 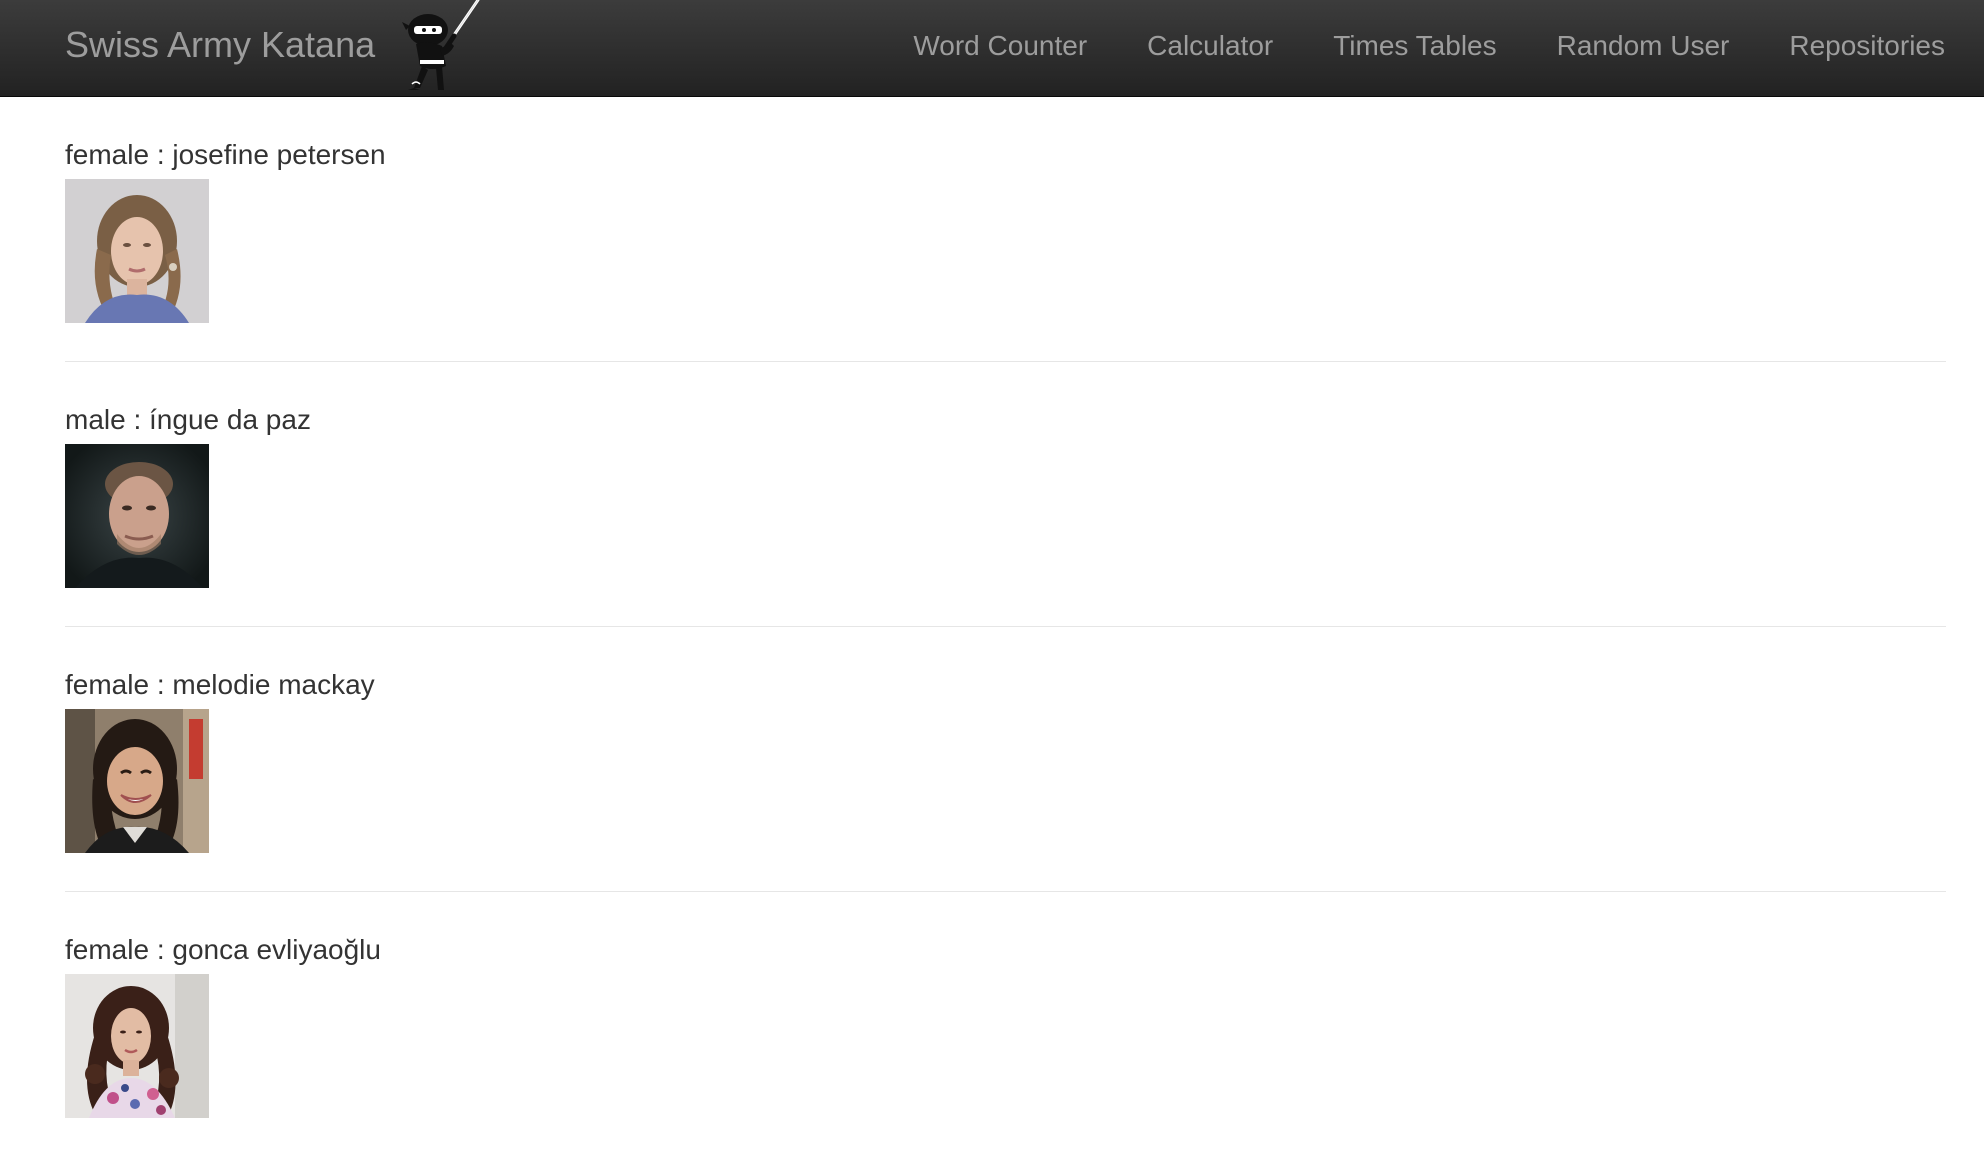 I want to click on user-heading: female : melodie mackay, so click(x=220, y=684).